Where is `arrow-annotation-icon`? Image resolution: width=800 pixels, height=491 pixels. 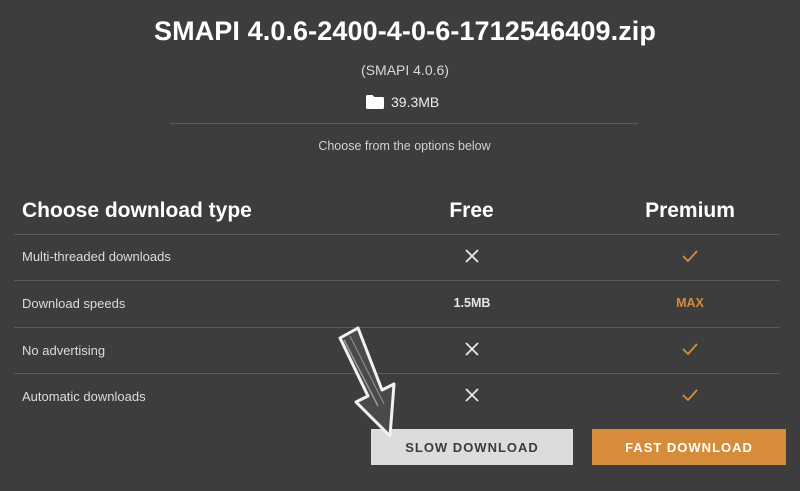
arrow-annotation-icon is located at coordinates (367, 382).